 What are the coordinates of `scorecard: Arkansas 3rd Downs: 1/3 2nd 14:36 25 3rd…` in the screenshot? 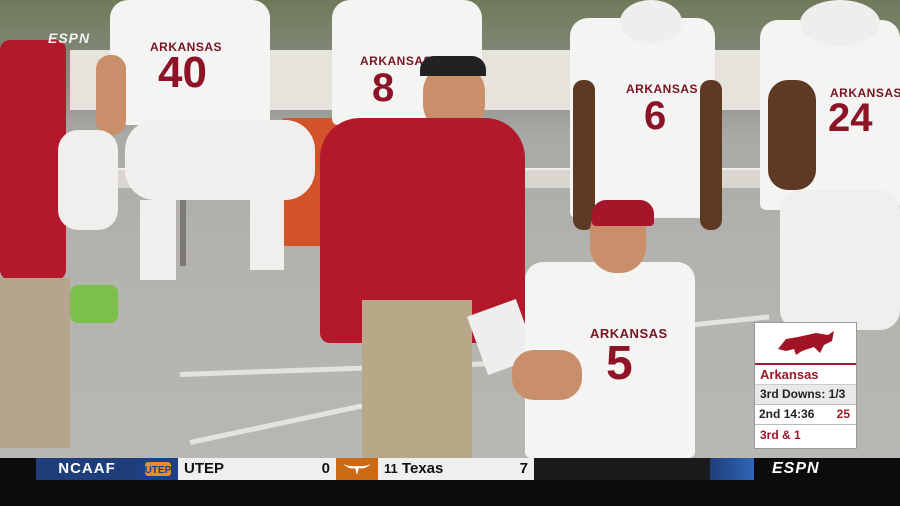 It's located at (805, 385).